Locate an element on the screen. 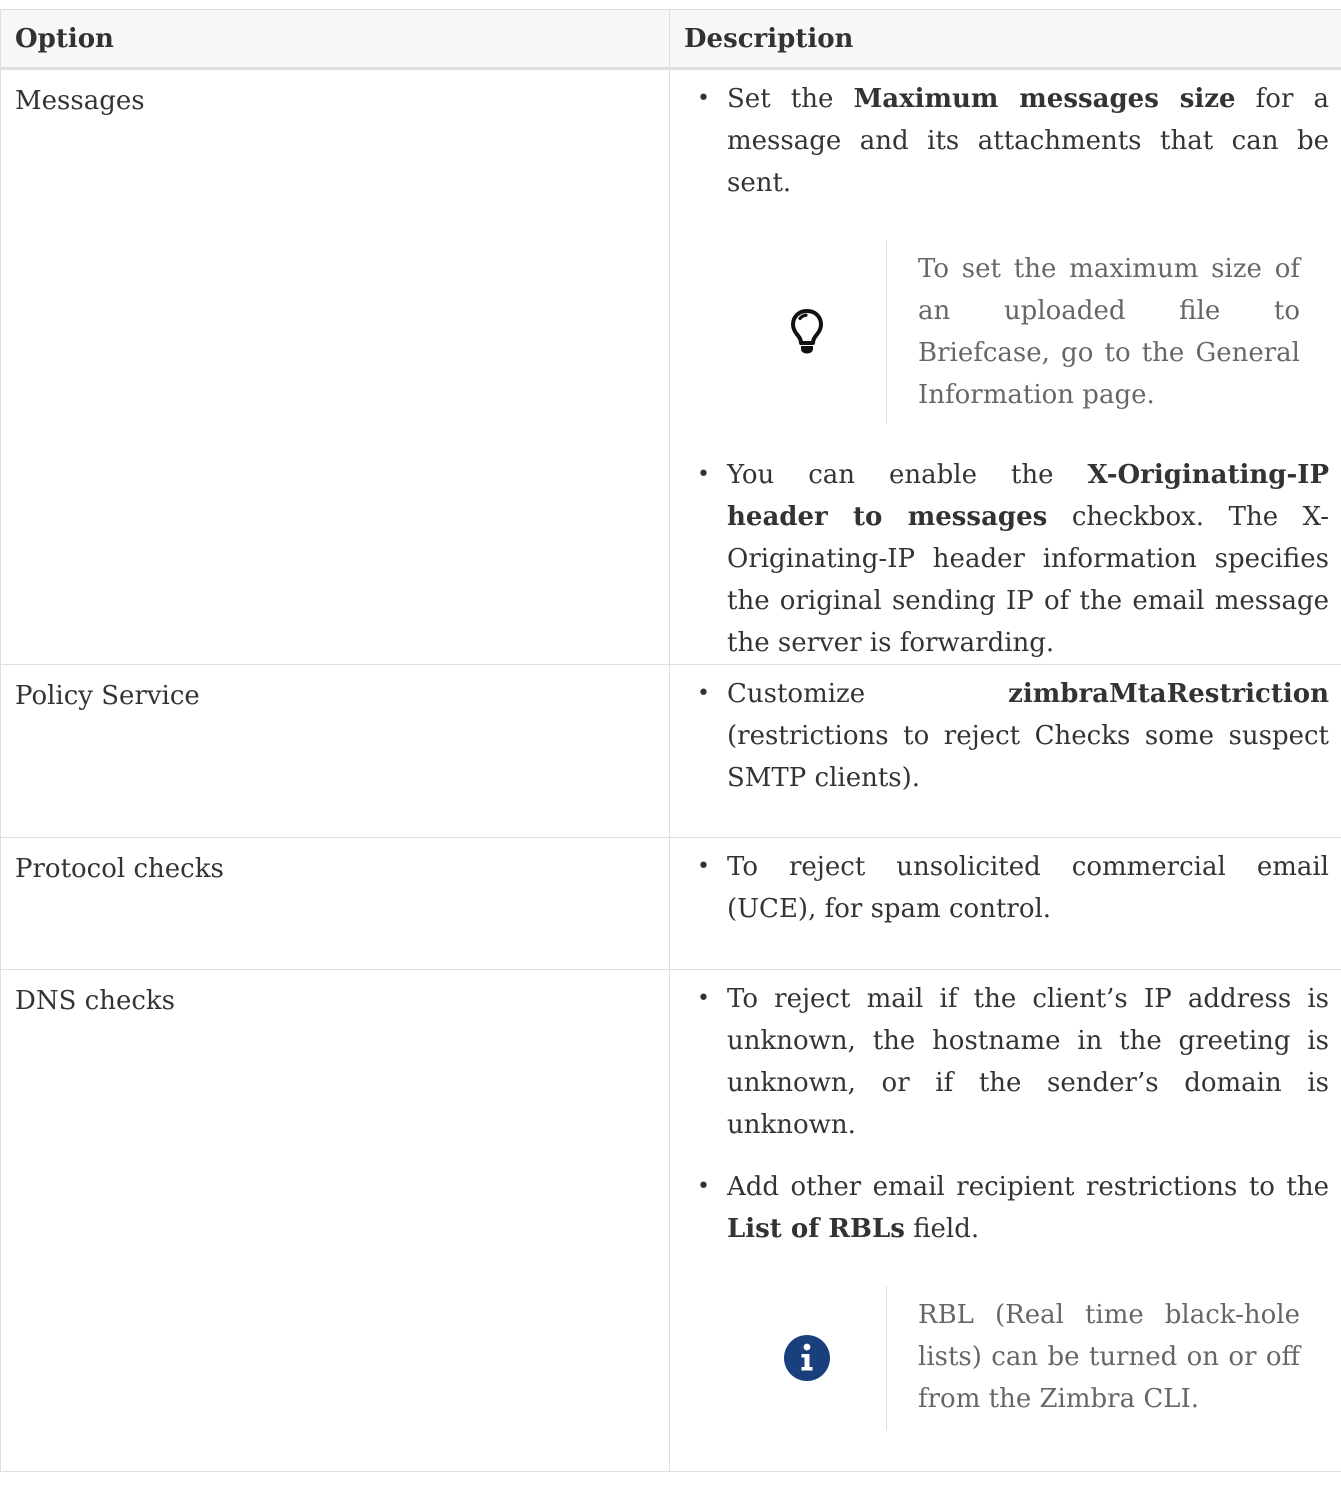 The width and height of the screenshot is (1341, 1501). bullet-text: You can enable the is located at coordinates (907, 475).